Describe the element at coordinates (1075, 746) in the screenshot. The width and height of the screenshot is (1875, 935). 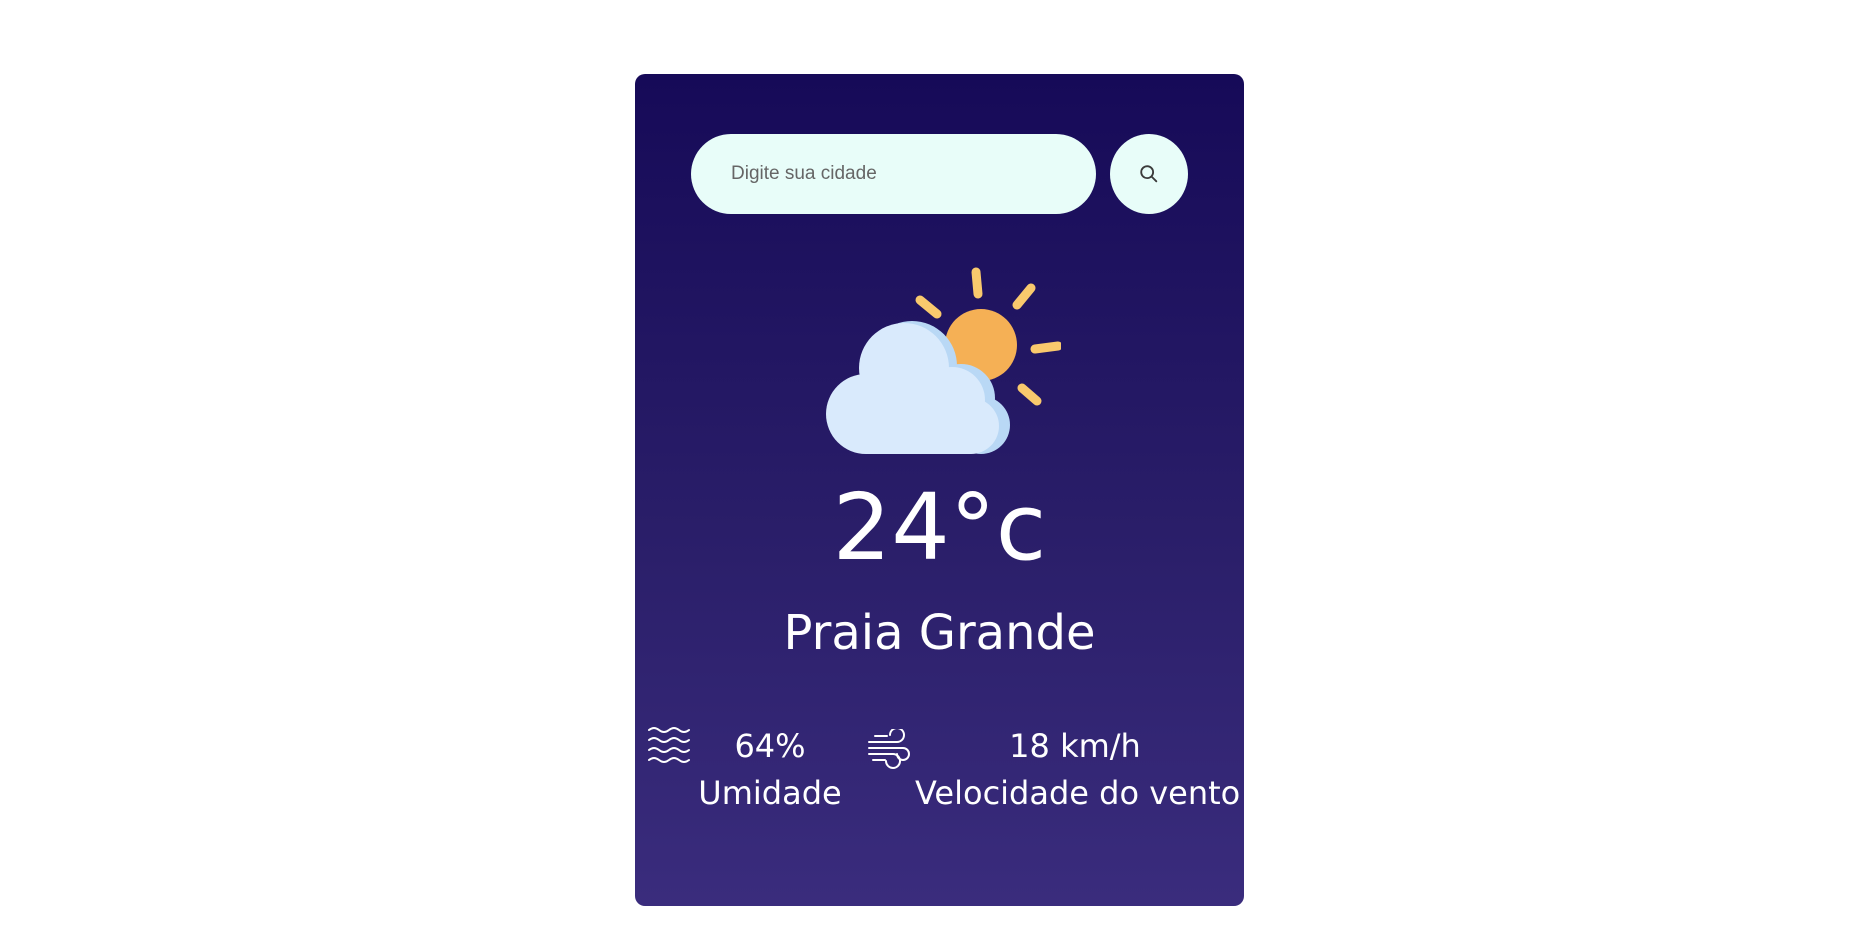
I see `wind-value: 18 km/h` at that location.